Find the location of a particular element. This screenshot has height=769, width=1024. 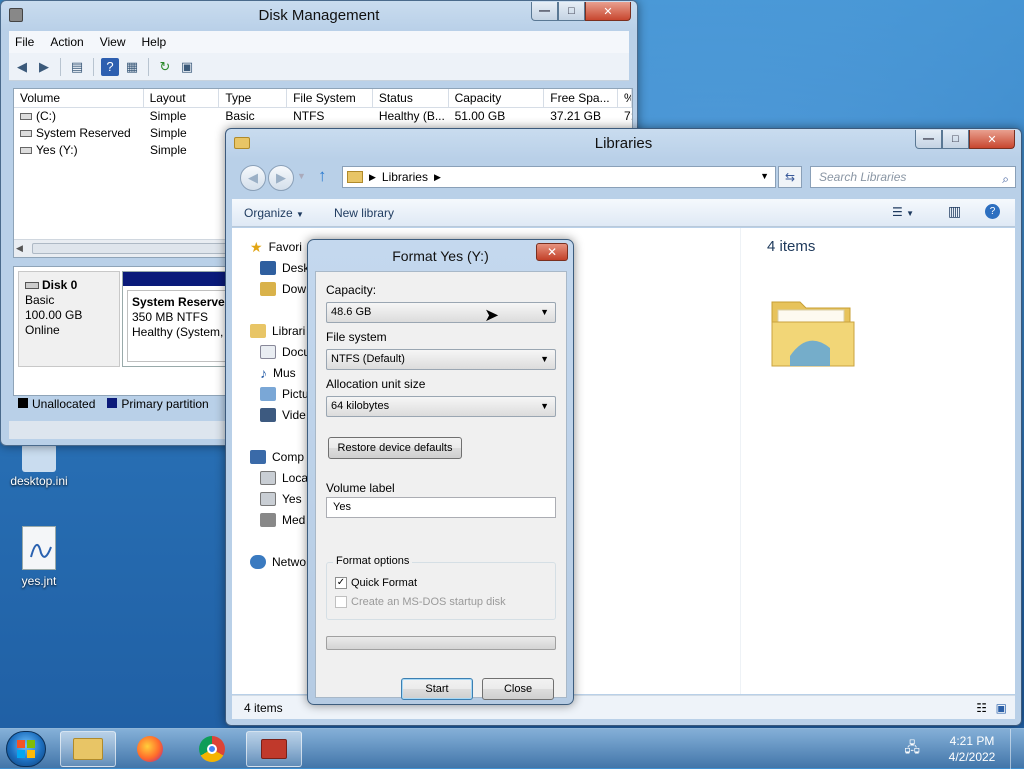

volume-label-input: Yes is located at coordinates (441, 507).